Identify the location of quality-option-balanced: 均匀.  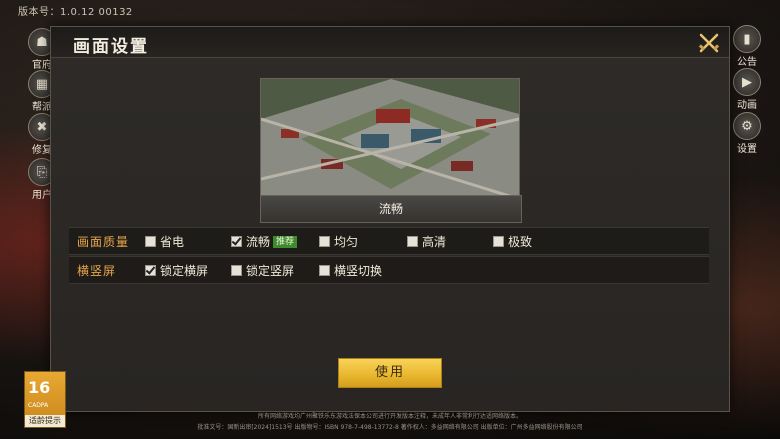
(338, 241).